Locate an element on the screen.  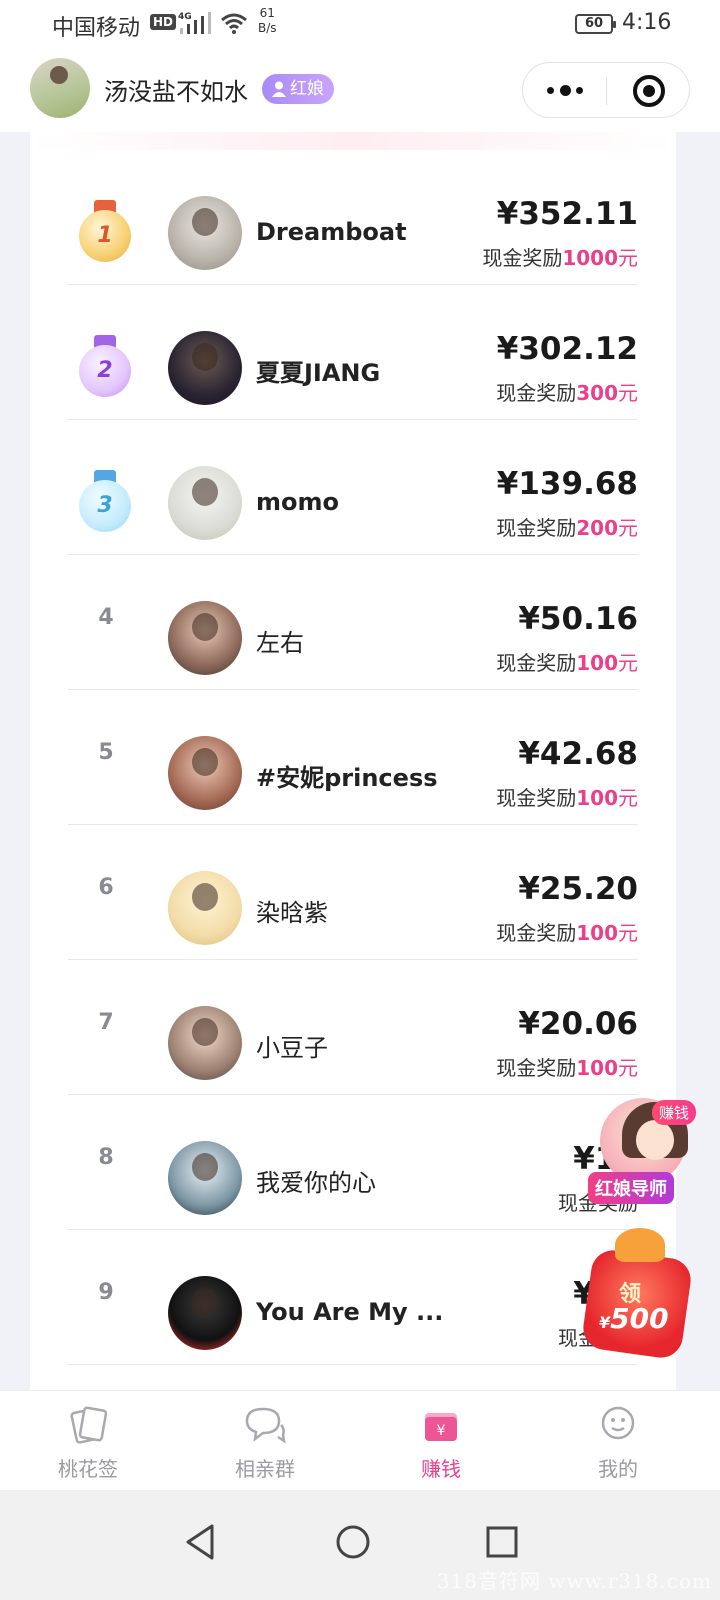
earn-tag: 赚钱 is located at coordinates (674, 1112).